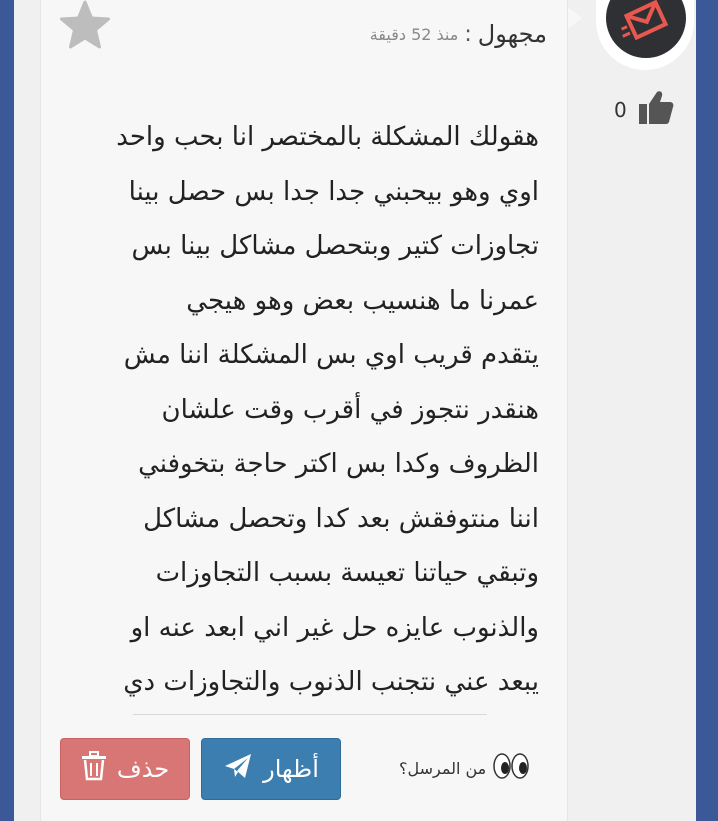  What do you see at coordinates (327, 137) in the screenshot?
I see `message-line: هقولك المشكلة بالمختصر انا بحب واحد` at bounding box center [327, 137].